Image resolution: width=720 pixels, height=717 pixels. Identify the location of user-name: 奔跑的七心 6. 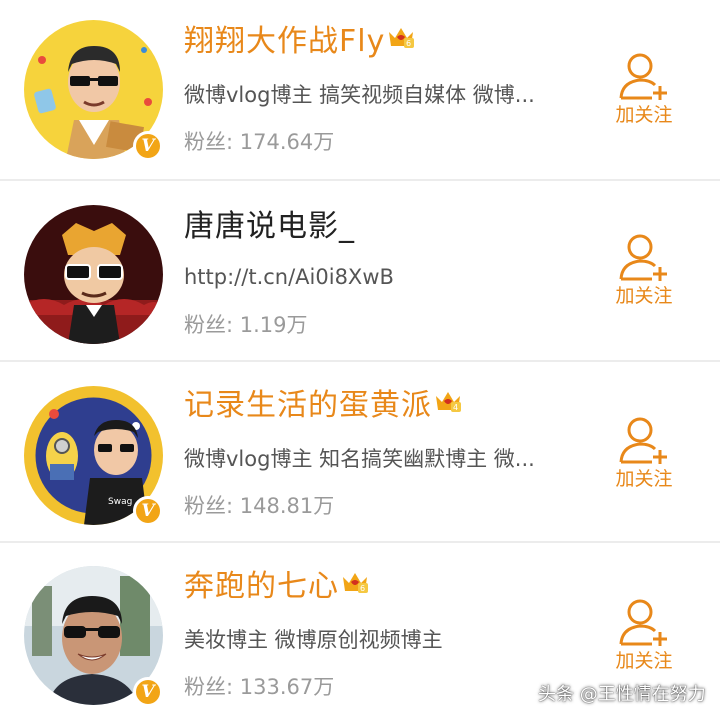
(276, 587).